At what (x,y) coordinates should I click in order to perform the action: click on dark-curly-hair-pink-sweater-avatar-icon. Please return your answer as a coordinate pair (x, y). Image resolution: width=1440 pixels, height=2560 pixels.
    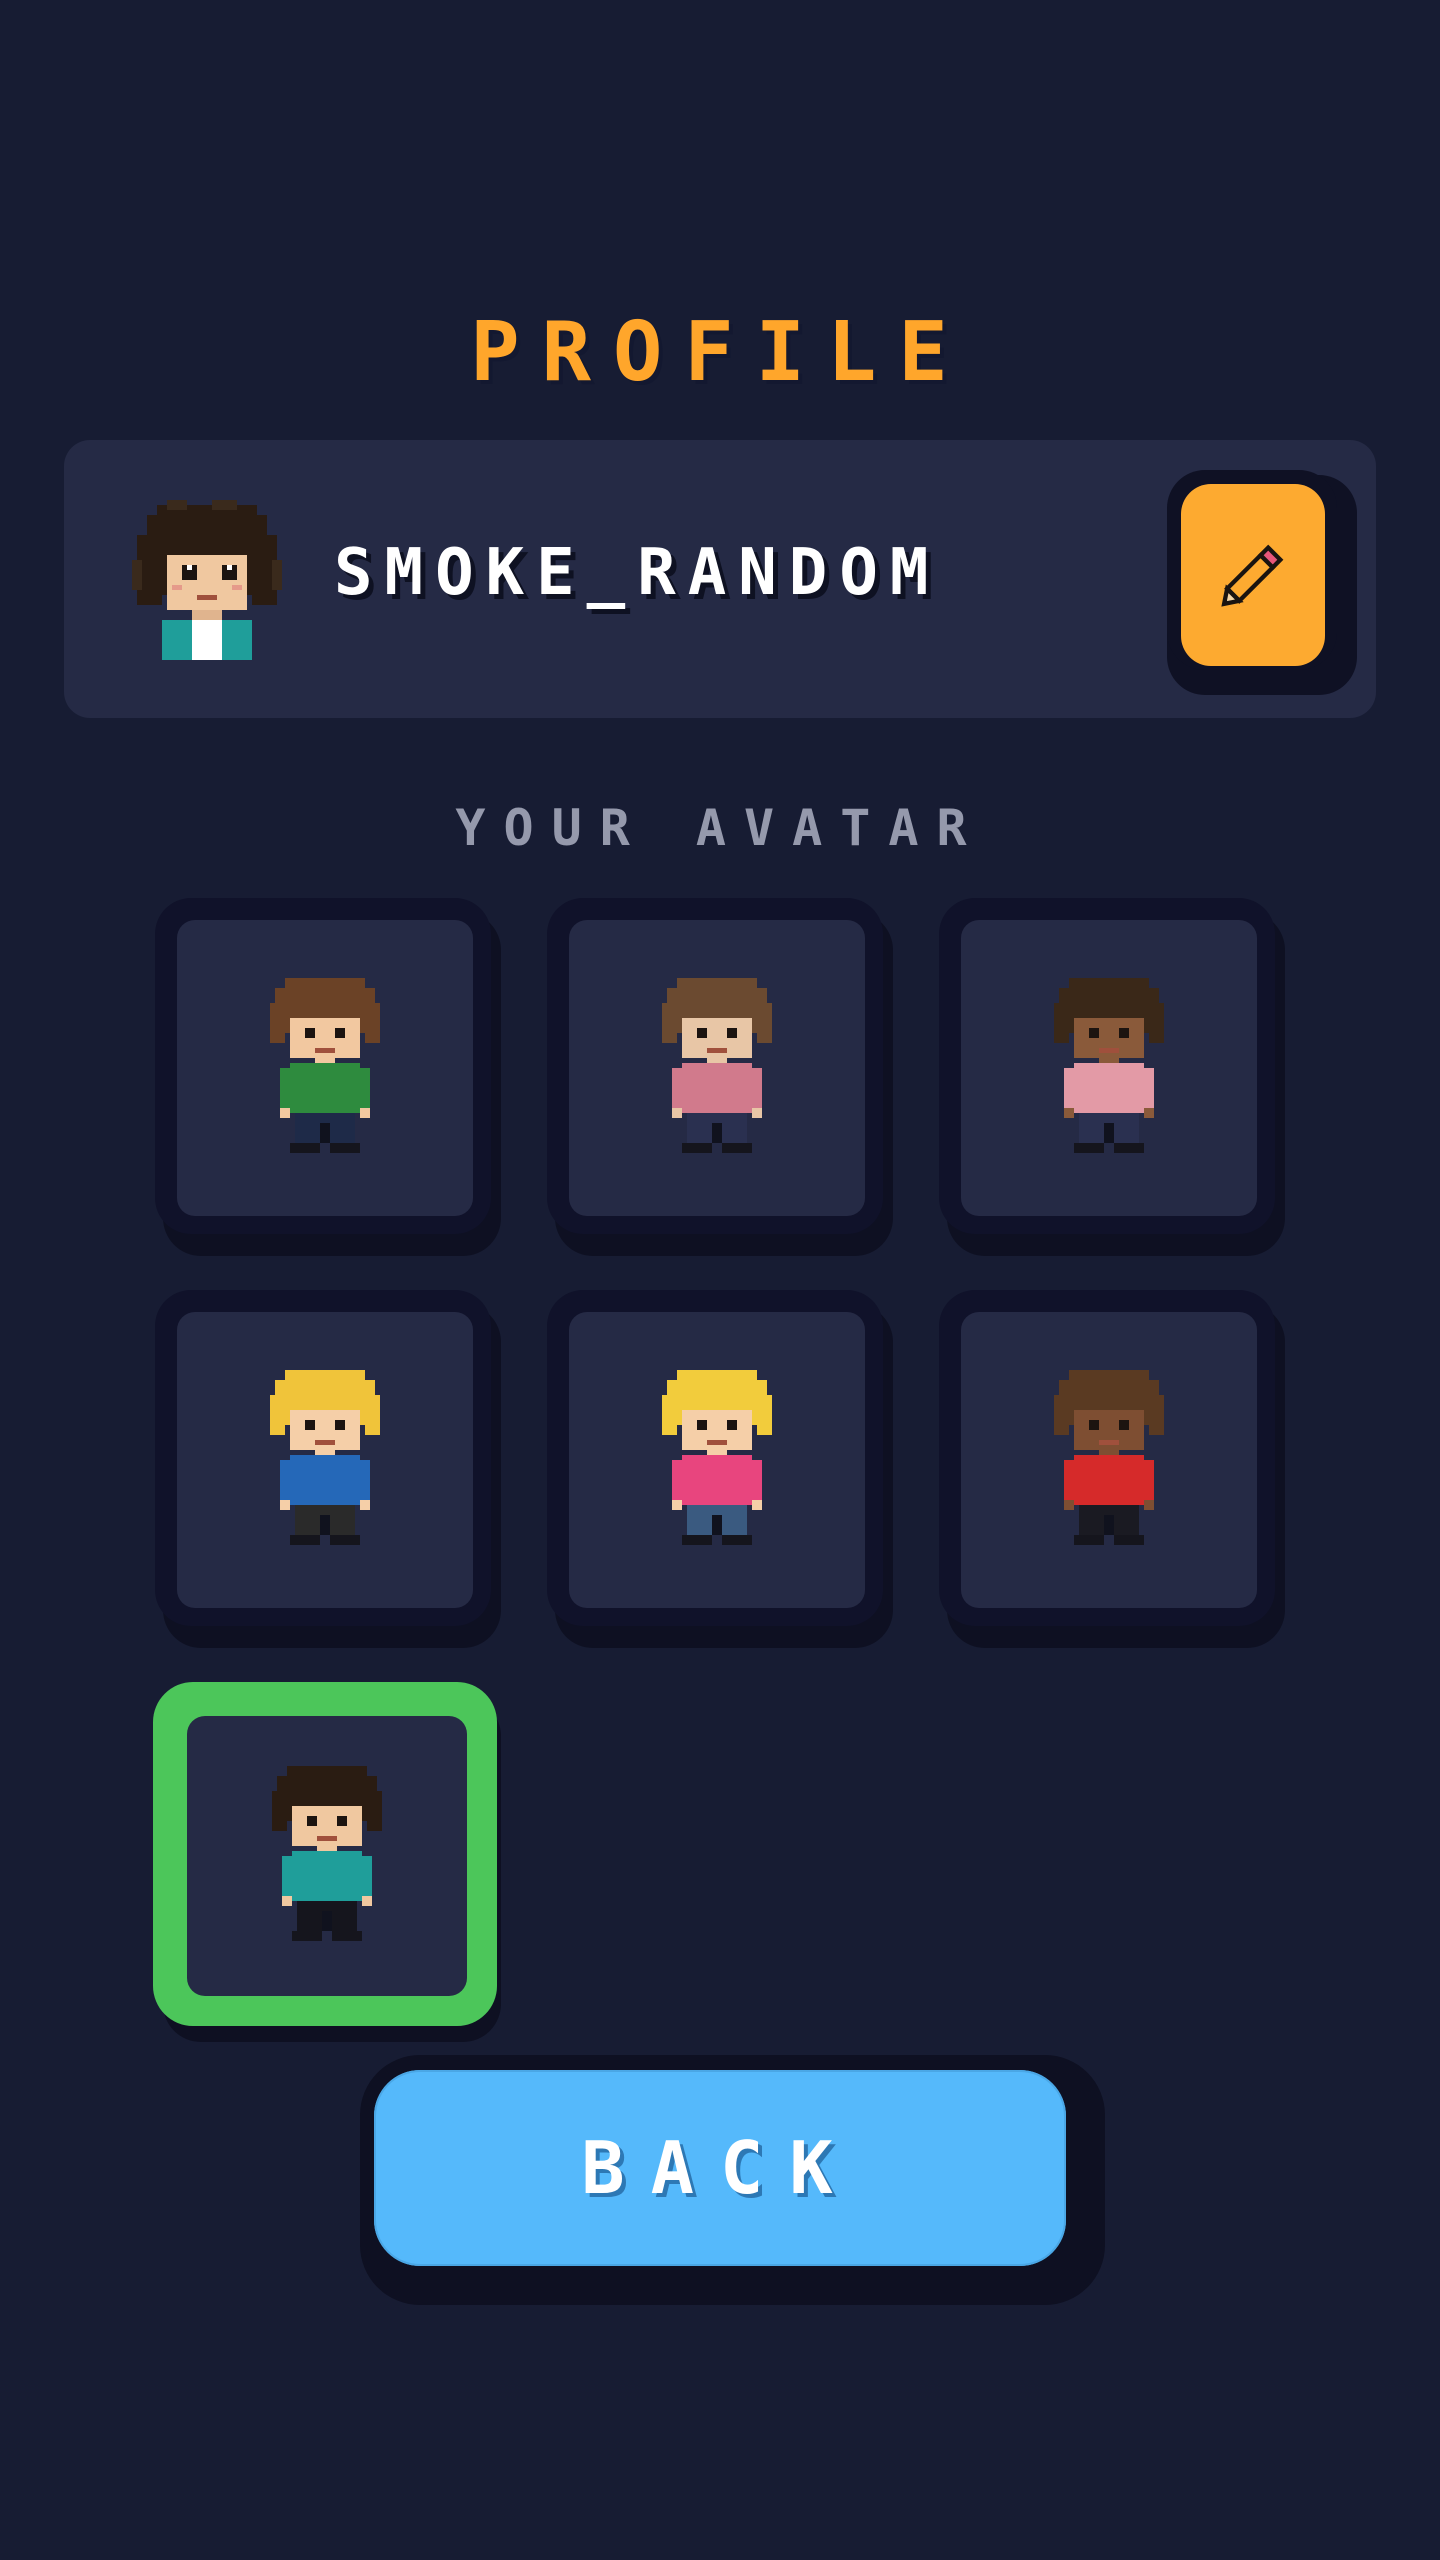
    Looking at the image, I should click on (1109, 1065).